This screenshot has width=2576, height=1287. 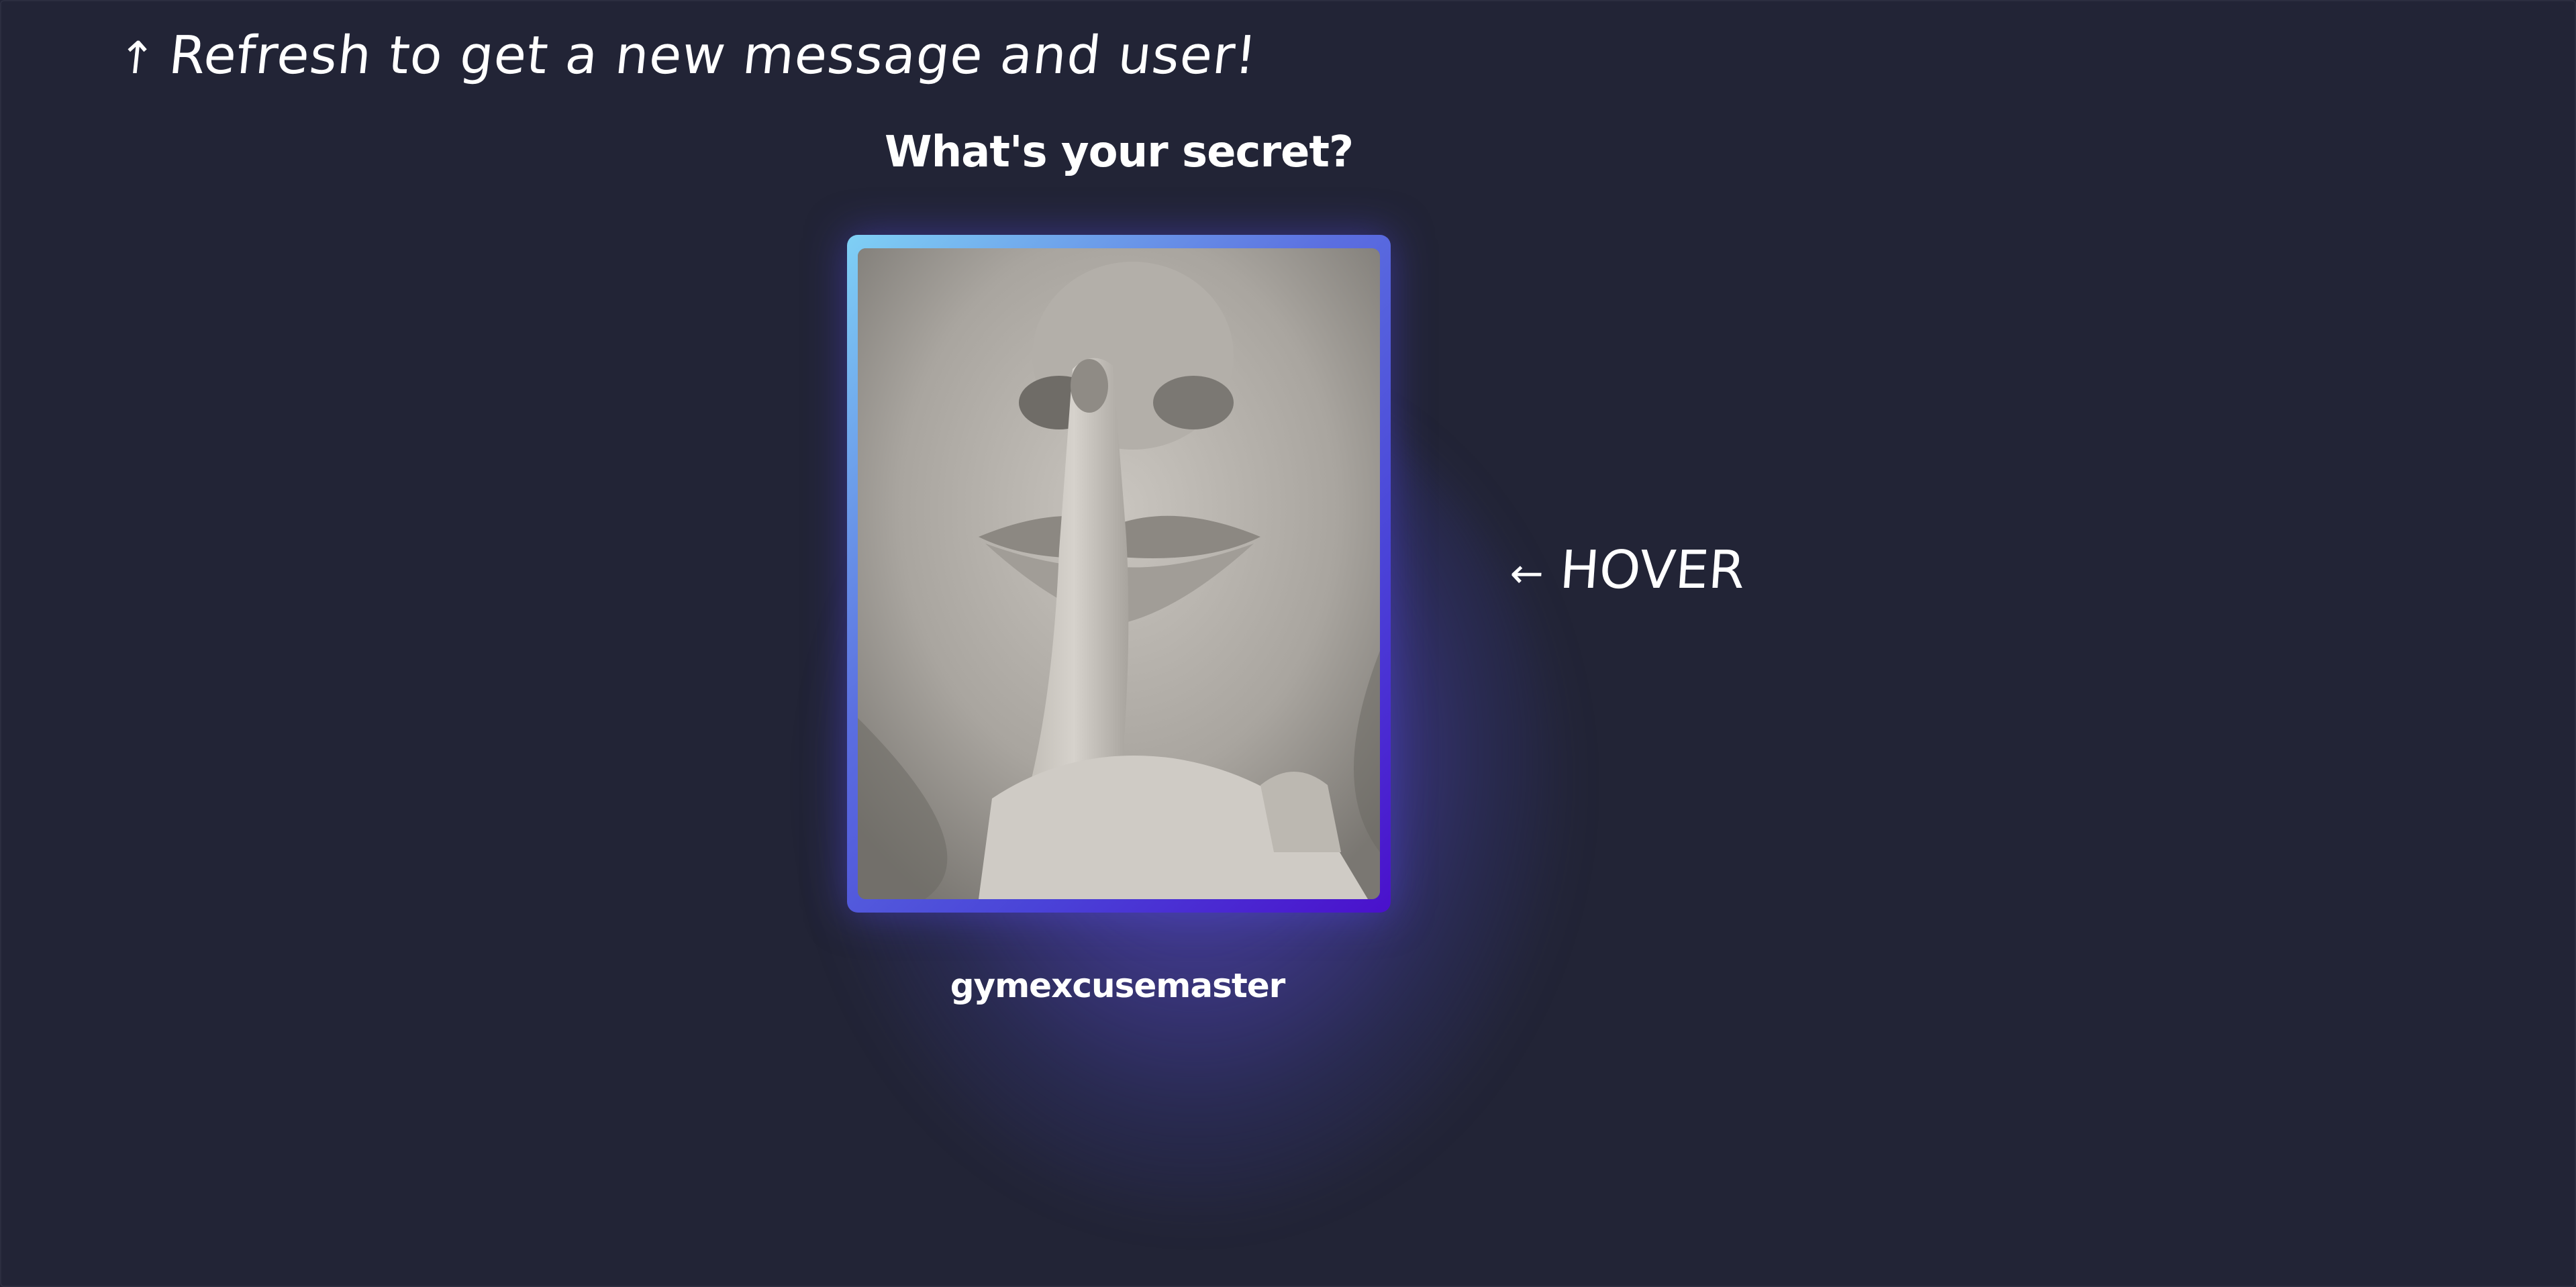 I want to click on arrow-up-icon: ↑, so click(x=136, y=58).